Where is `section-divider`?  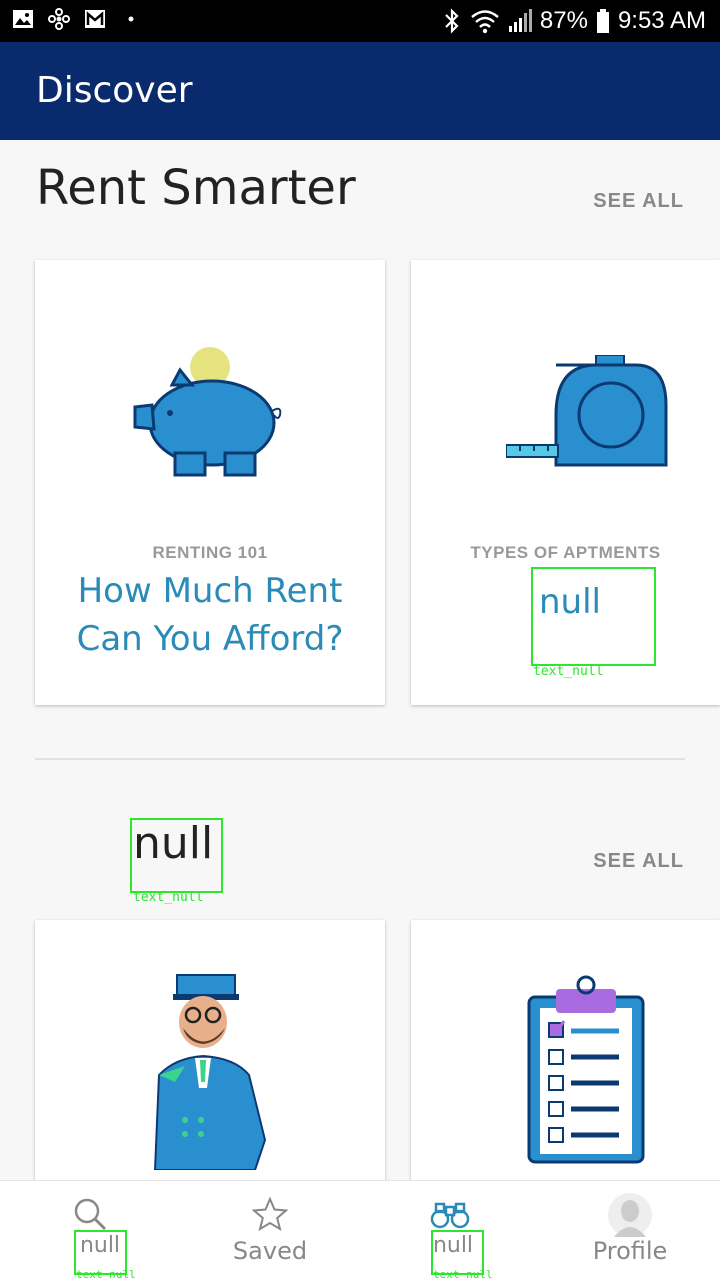 section-divider is located at coordinates (360, 759).